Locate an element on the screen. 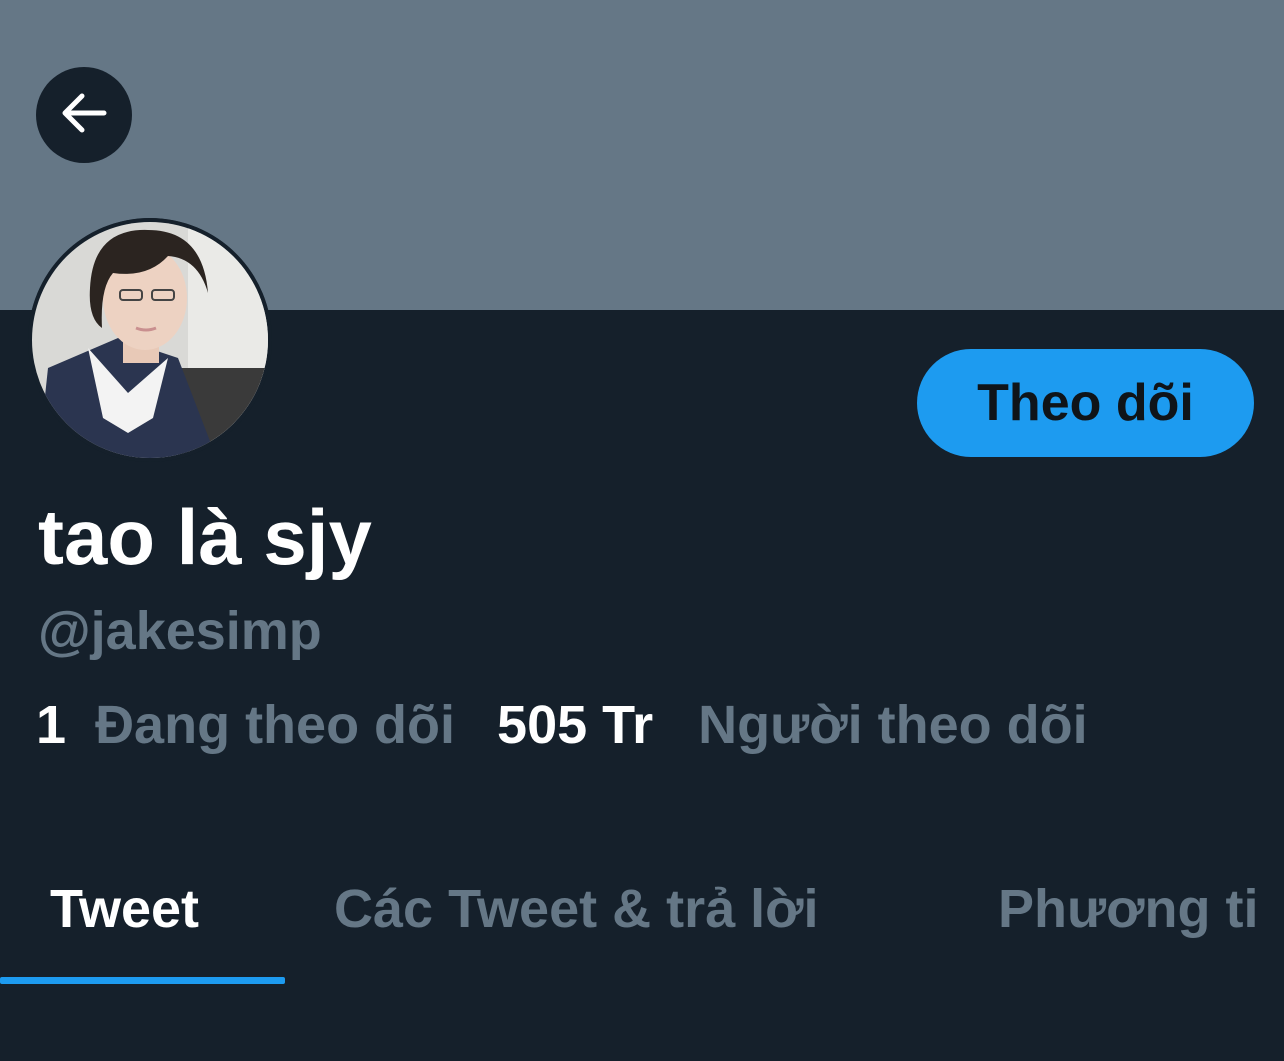  profile-tabs: Tweet Các Tweet & trả lời Phương ti is located at coordinates (642, 923).